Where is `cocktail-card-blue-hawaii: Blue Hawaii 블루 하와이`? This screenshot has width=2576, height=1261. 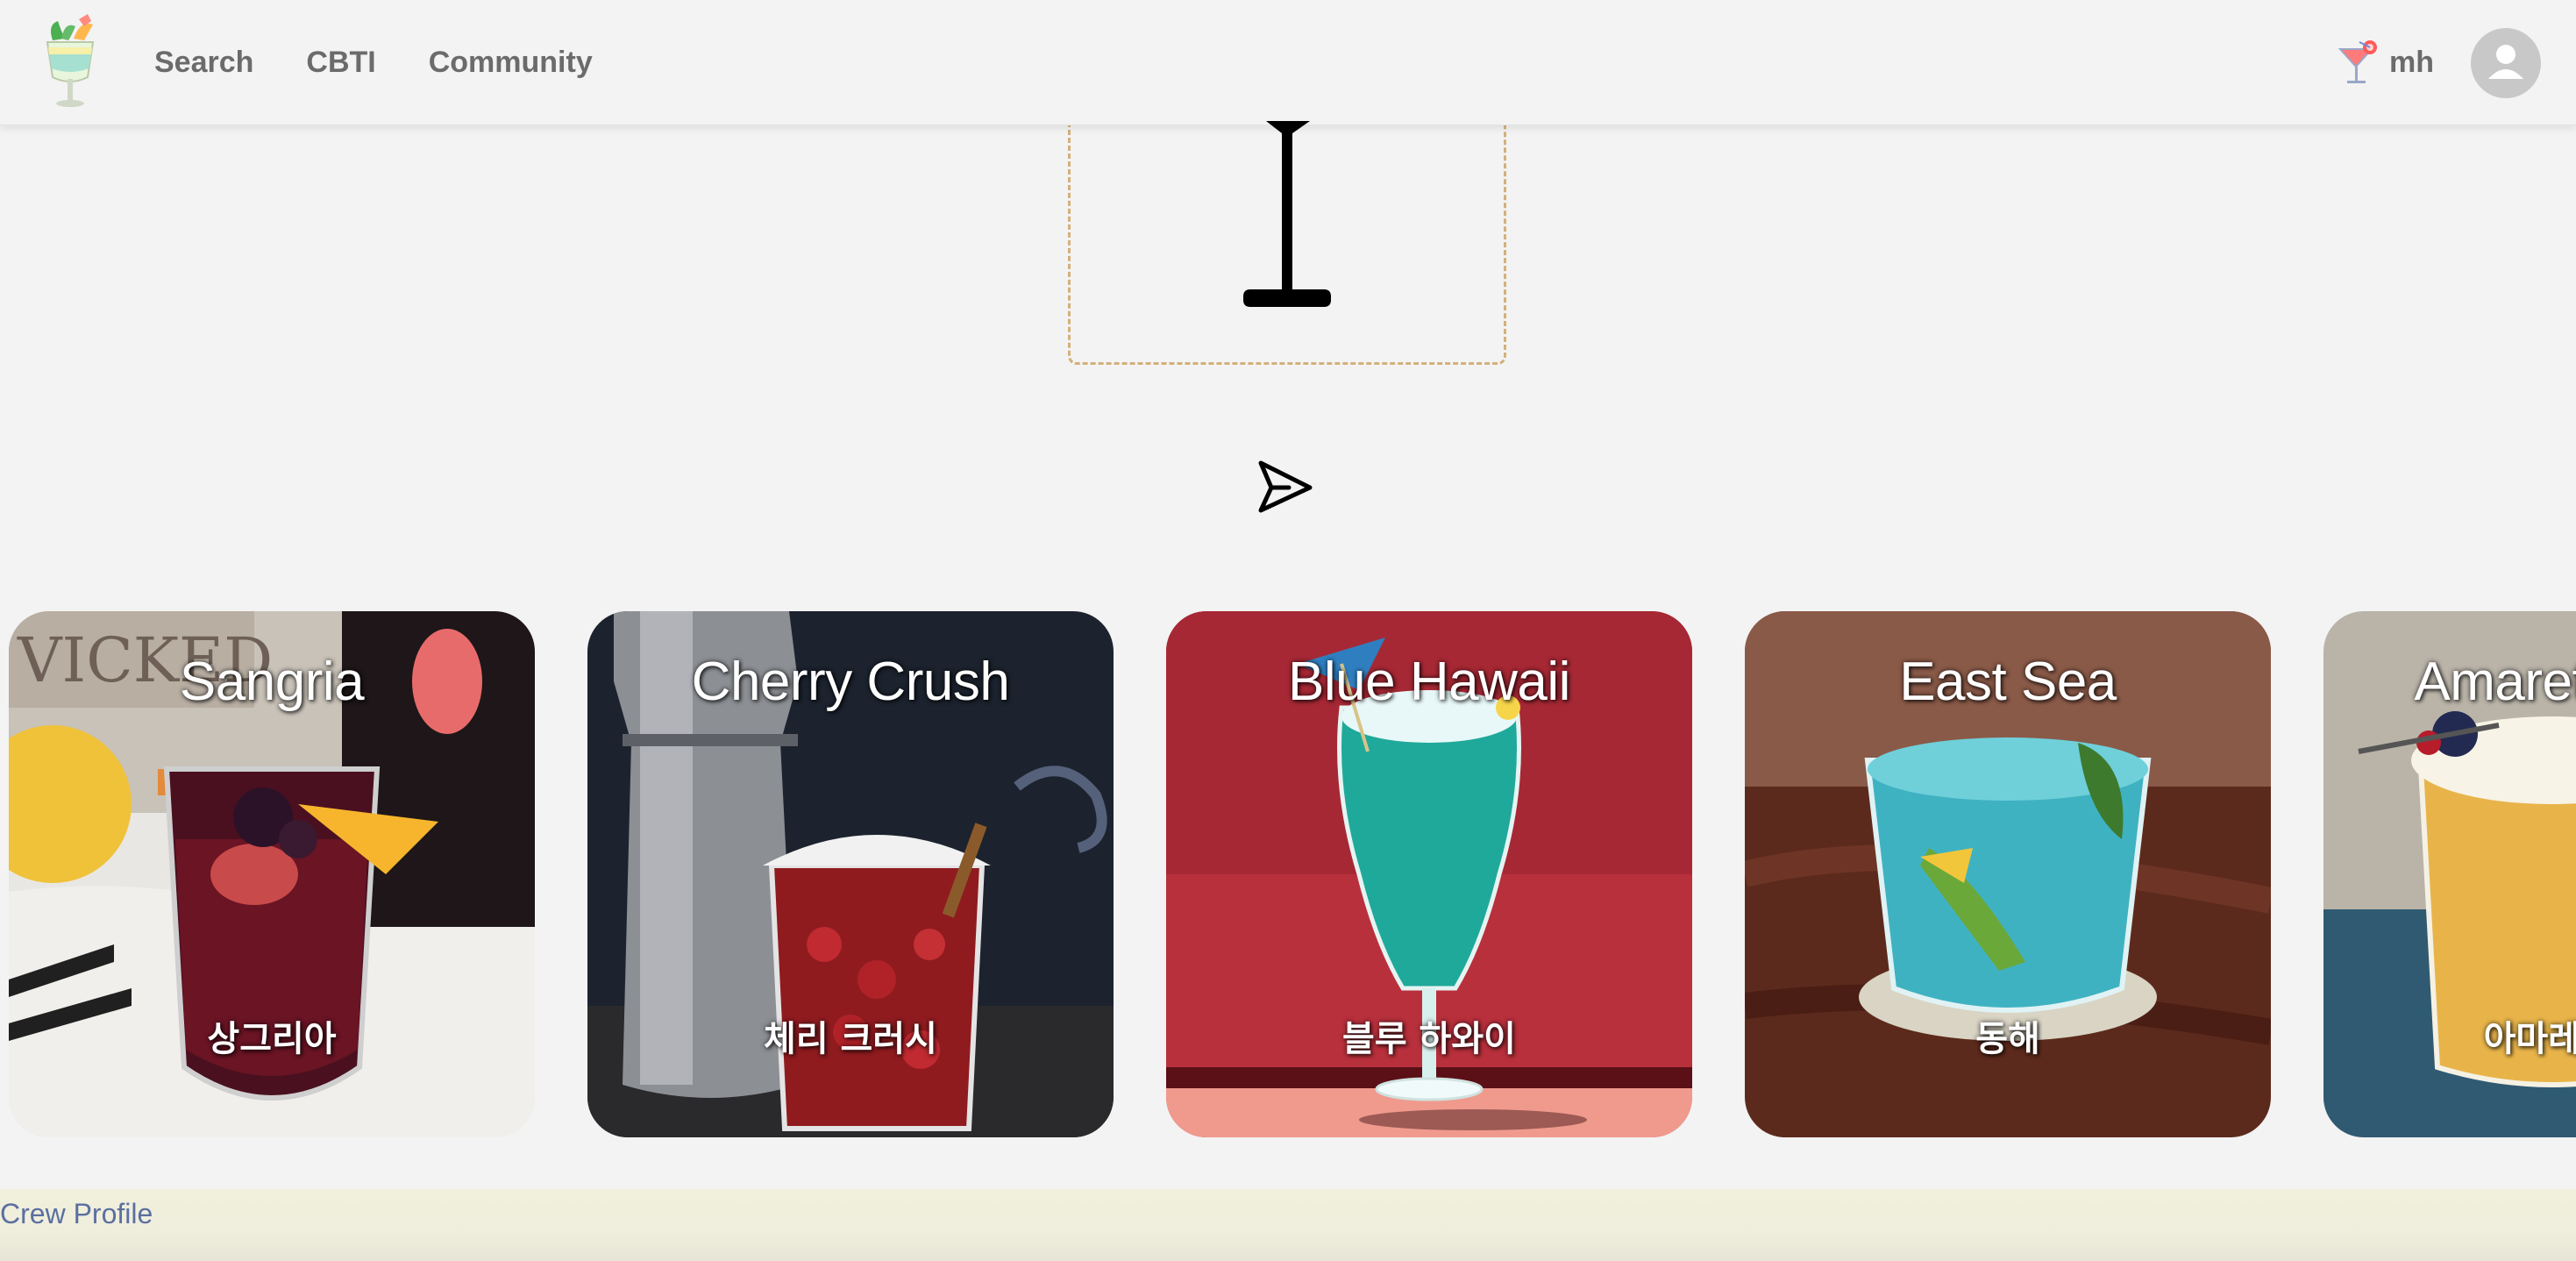 cocktail-card-blue-hawaii: Blue Hawaii 블루 하와이 is located at coordinates (1429, 874).